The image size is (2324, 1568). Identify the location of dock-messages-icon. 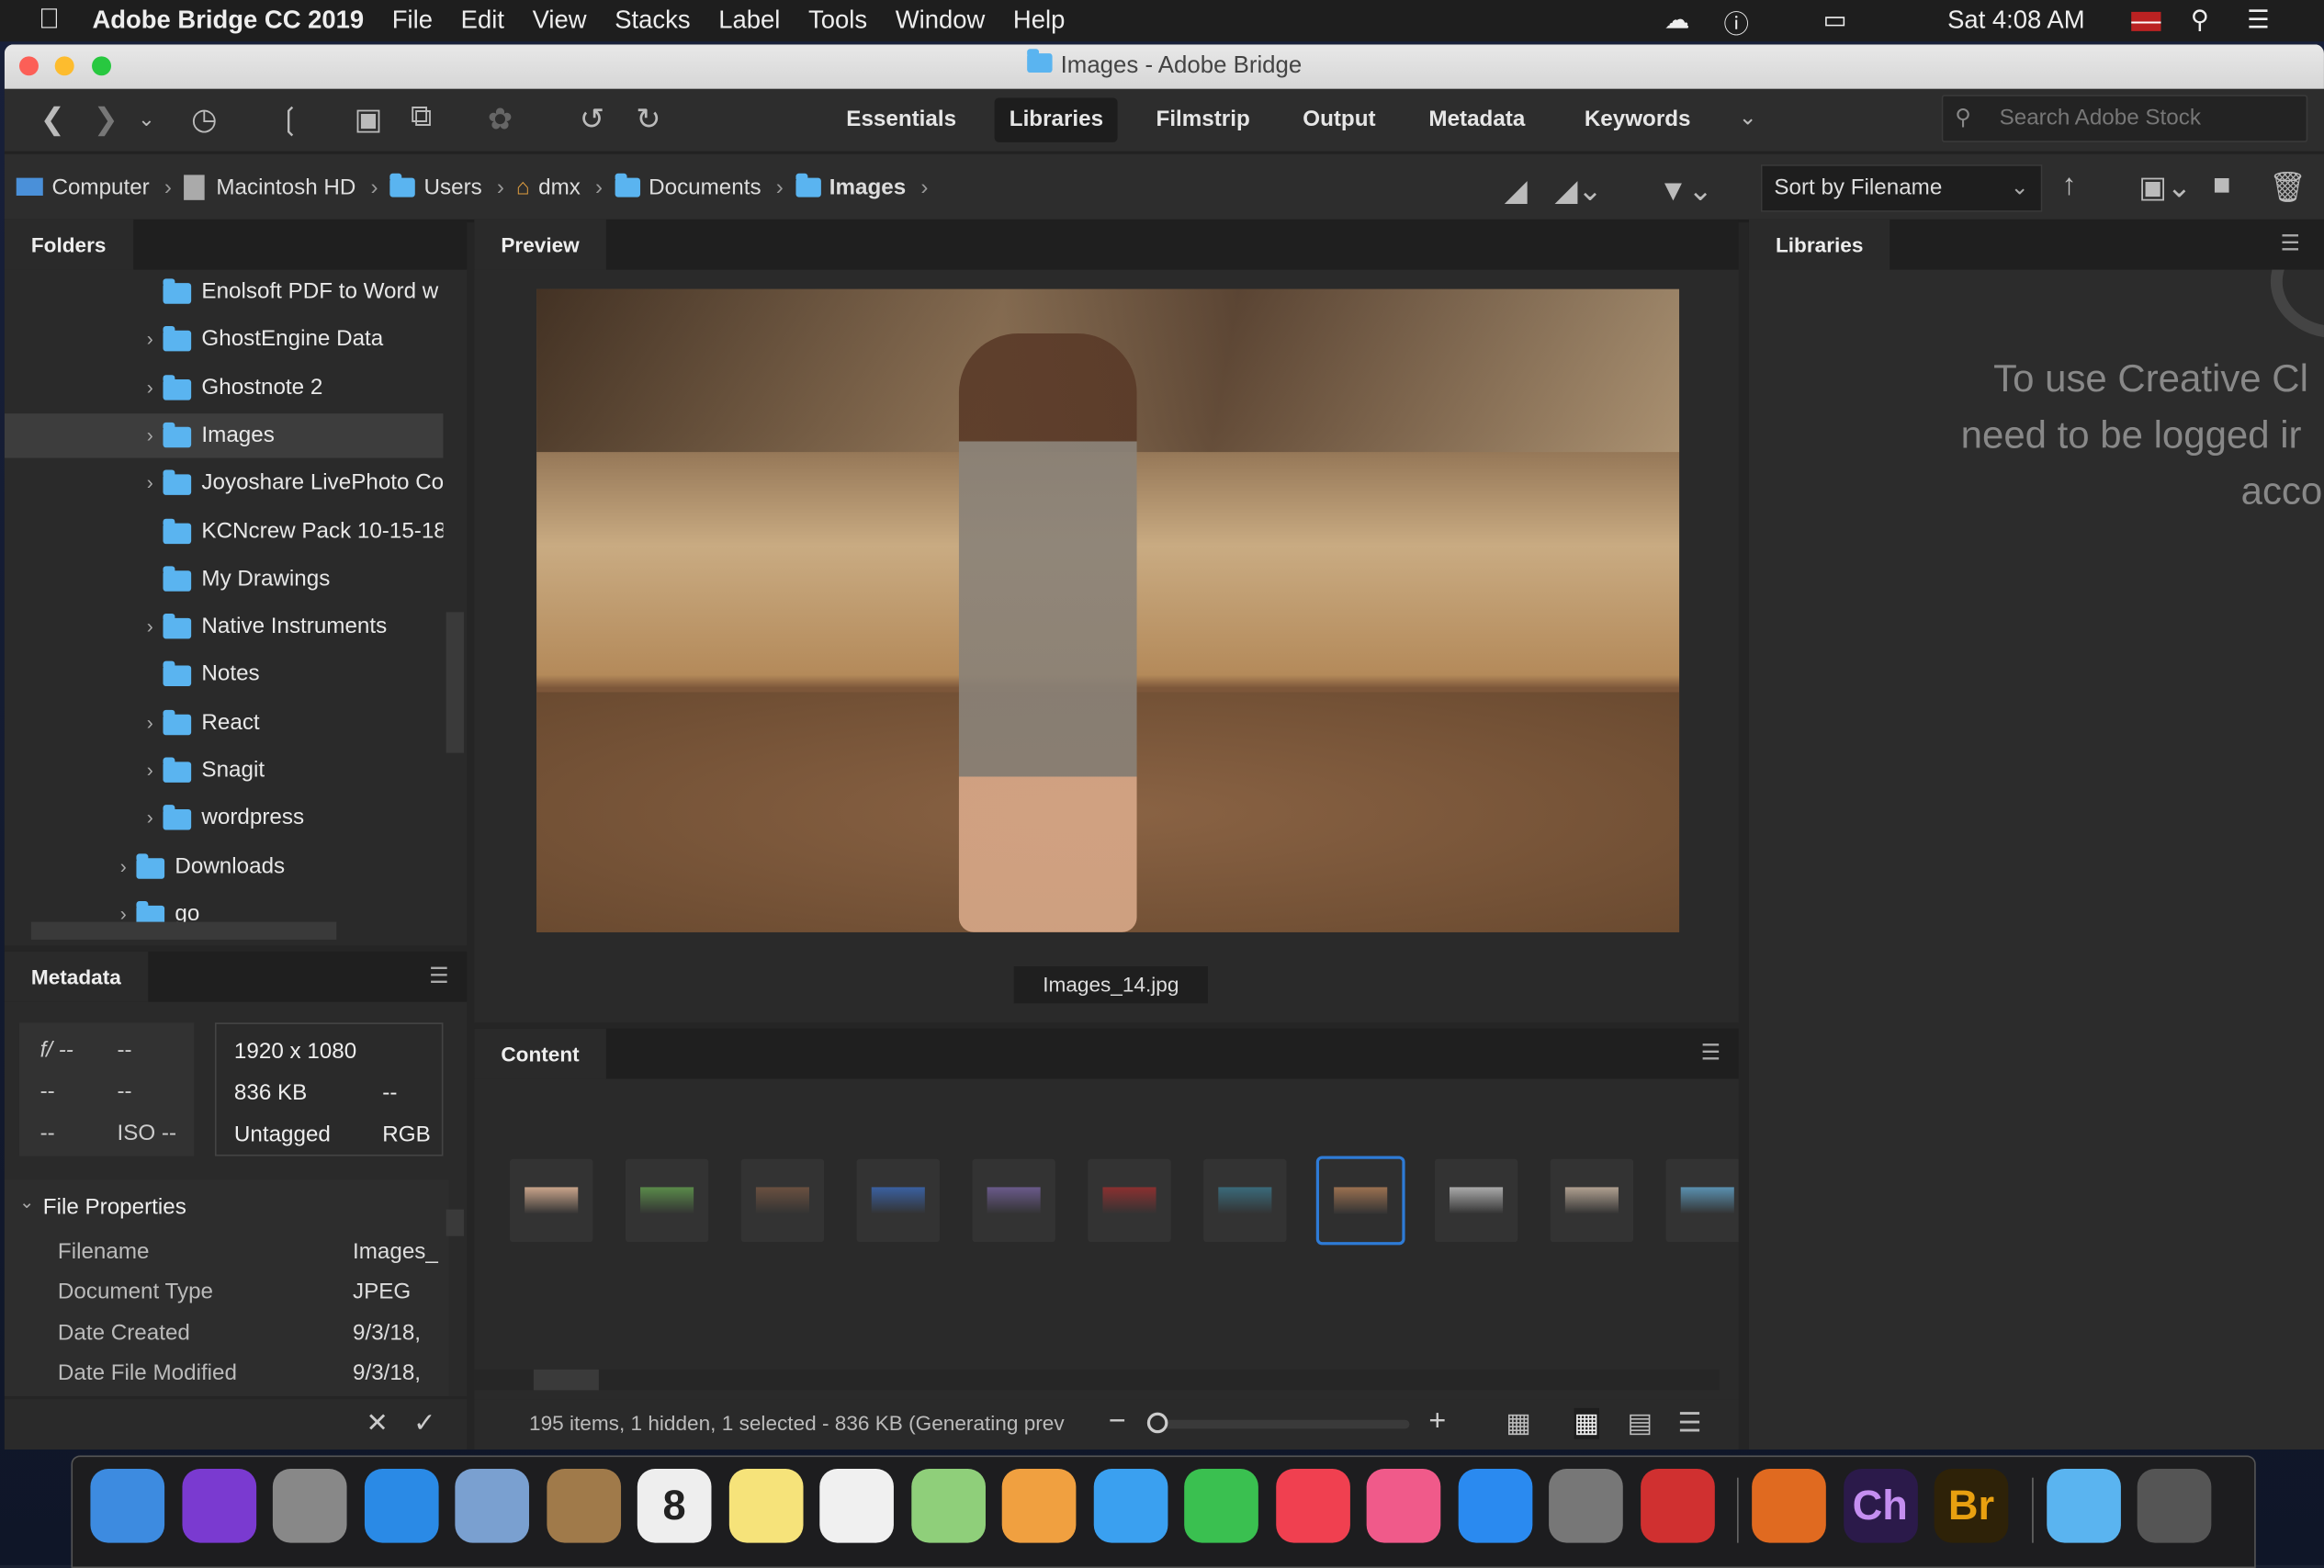
(1130, 1506).